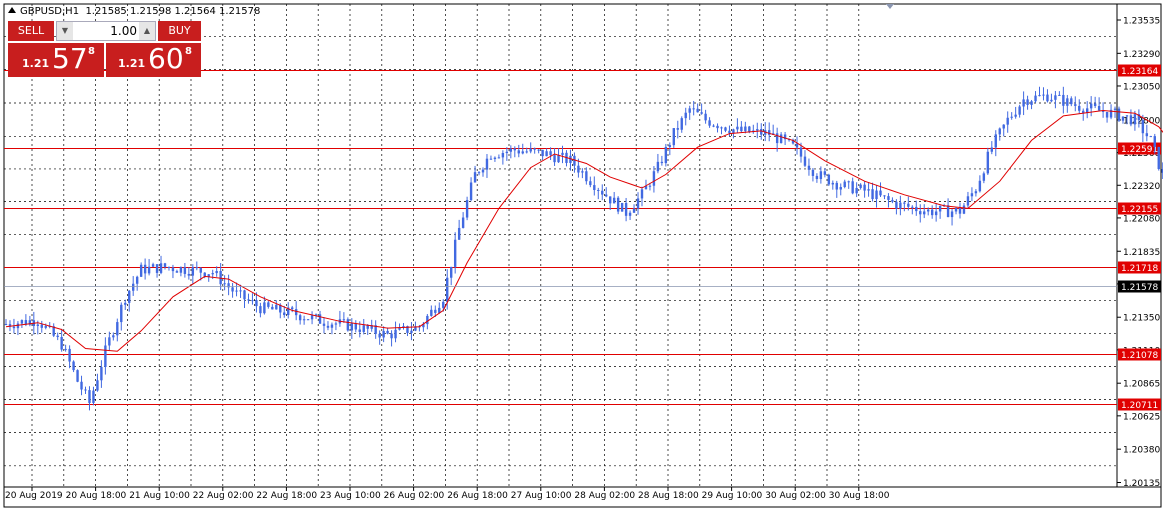 The width and height of the screenshot is (1163, 509). Describe the element at coordinates (50, 11) in the screenshot. I see `symbol-label: GBPUSD,H1` at that location.